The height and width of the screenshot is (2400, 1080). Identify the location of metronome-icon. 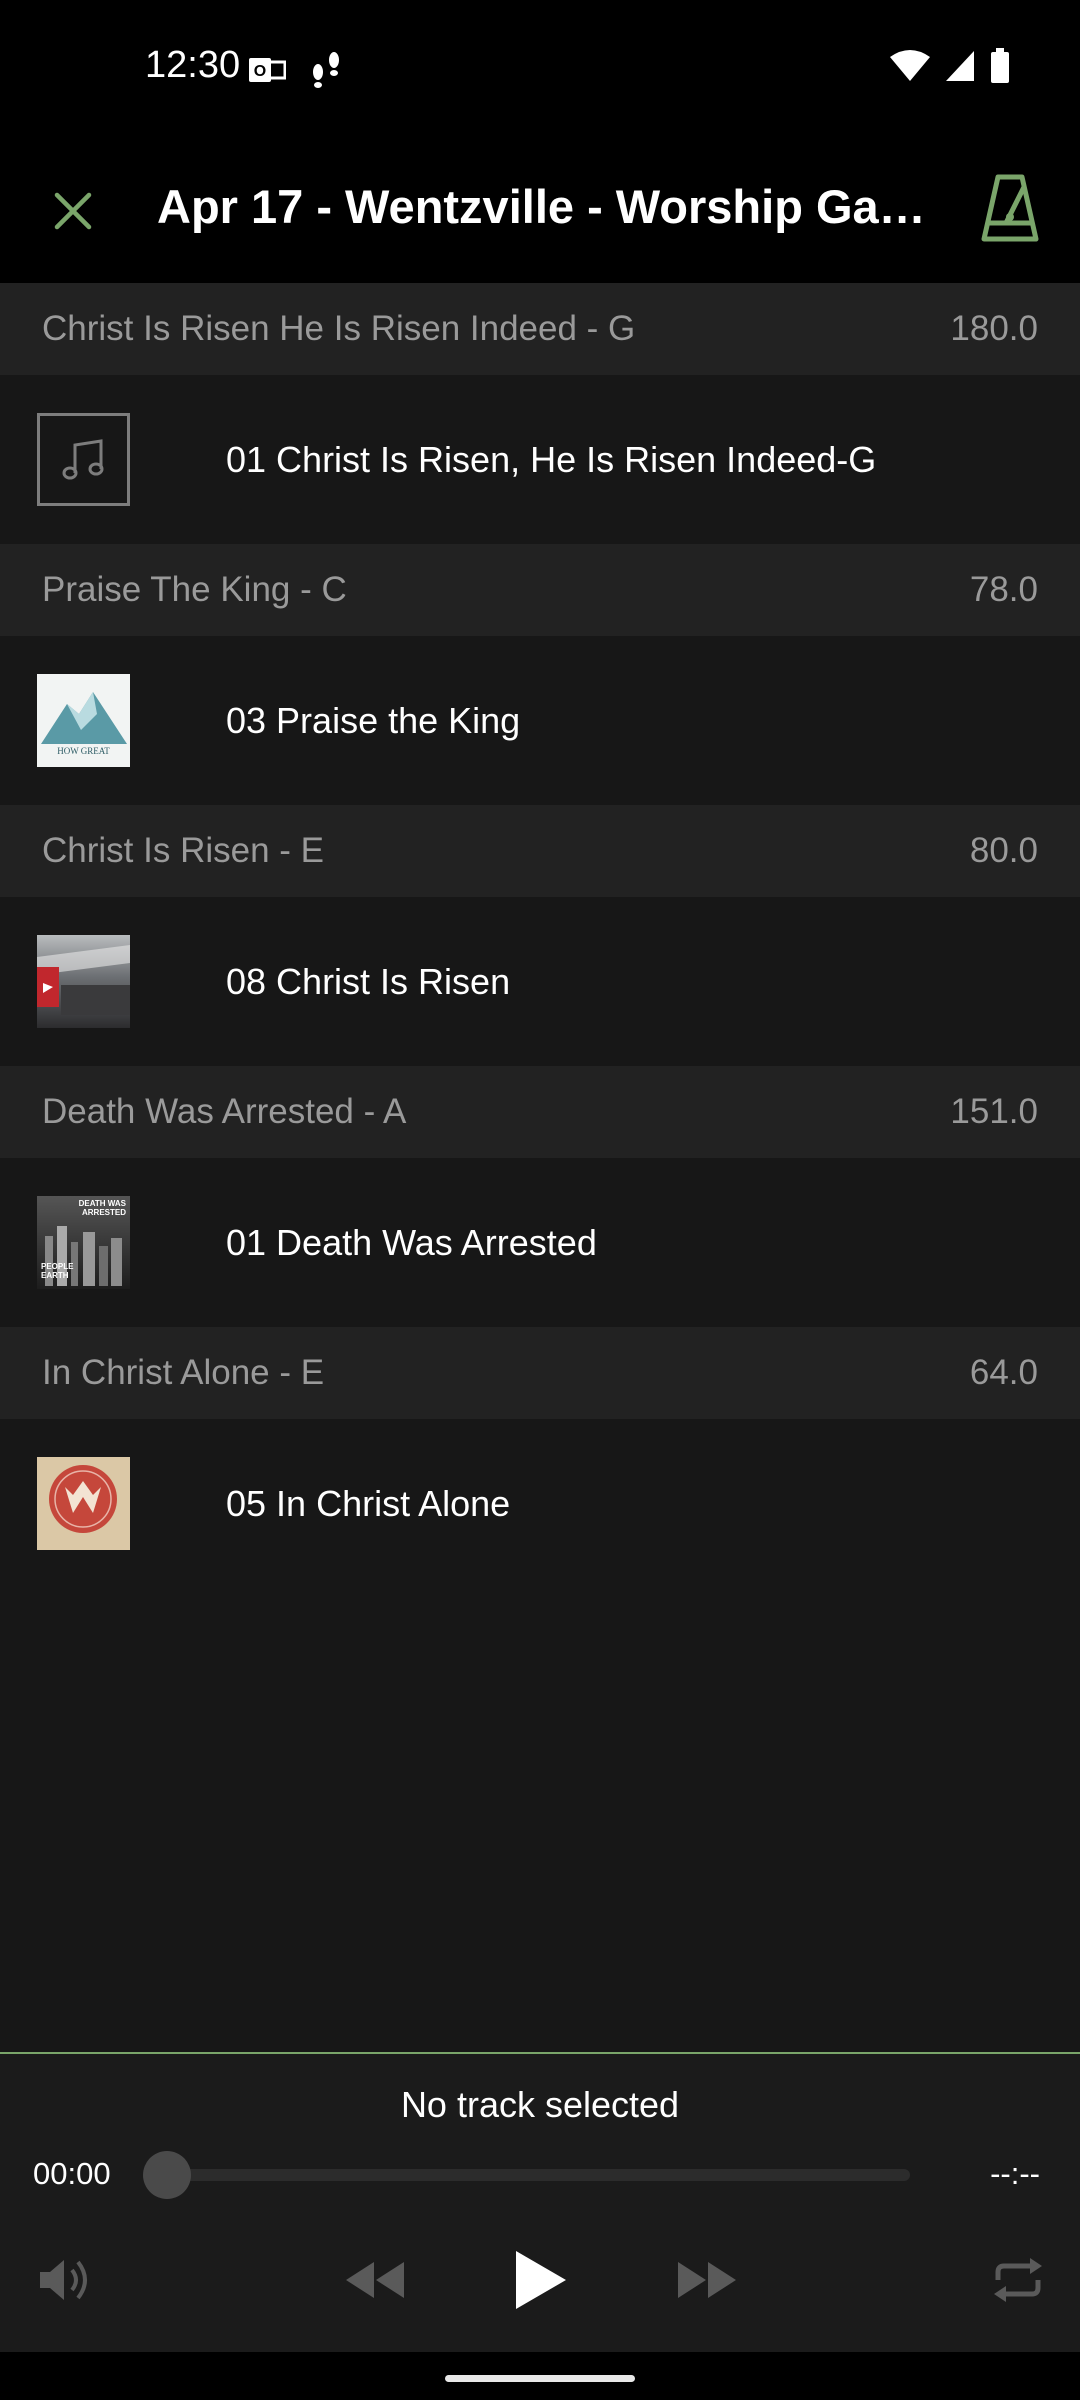
(1010, 208).